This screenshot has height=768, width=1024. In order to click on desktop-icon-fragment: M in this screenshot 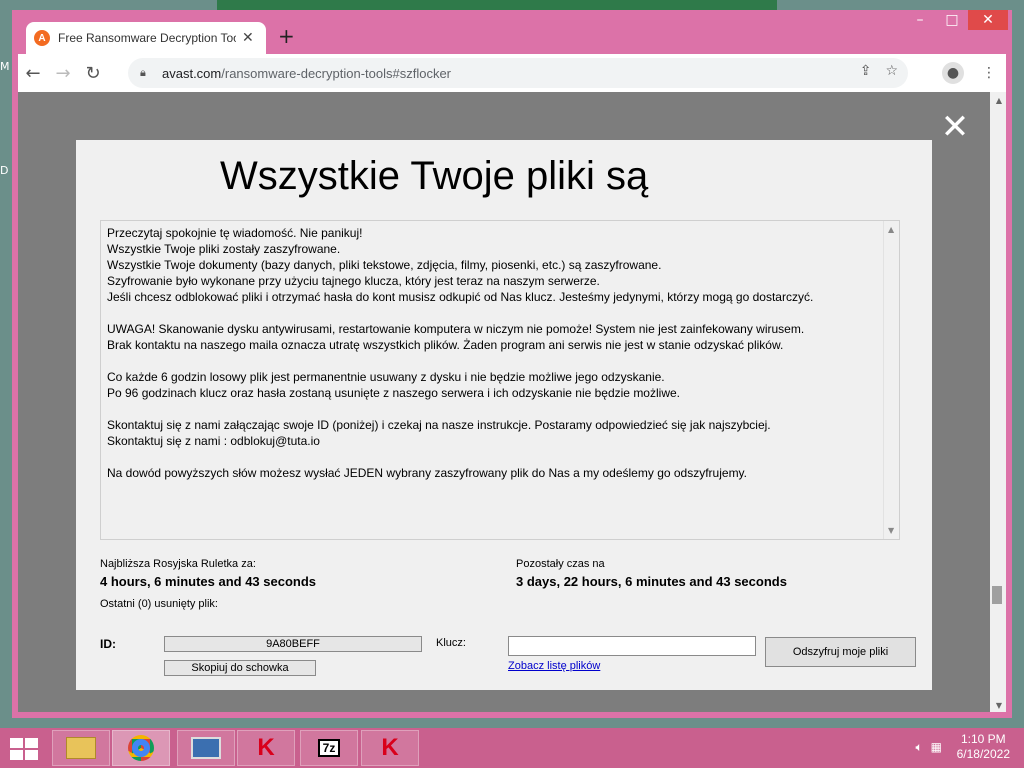, I will do `click(5, 66)`.